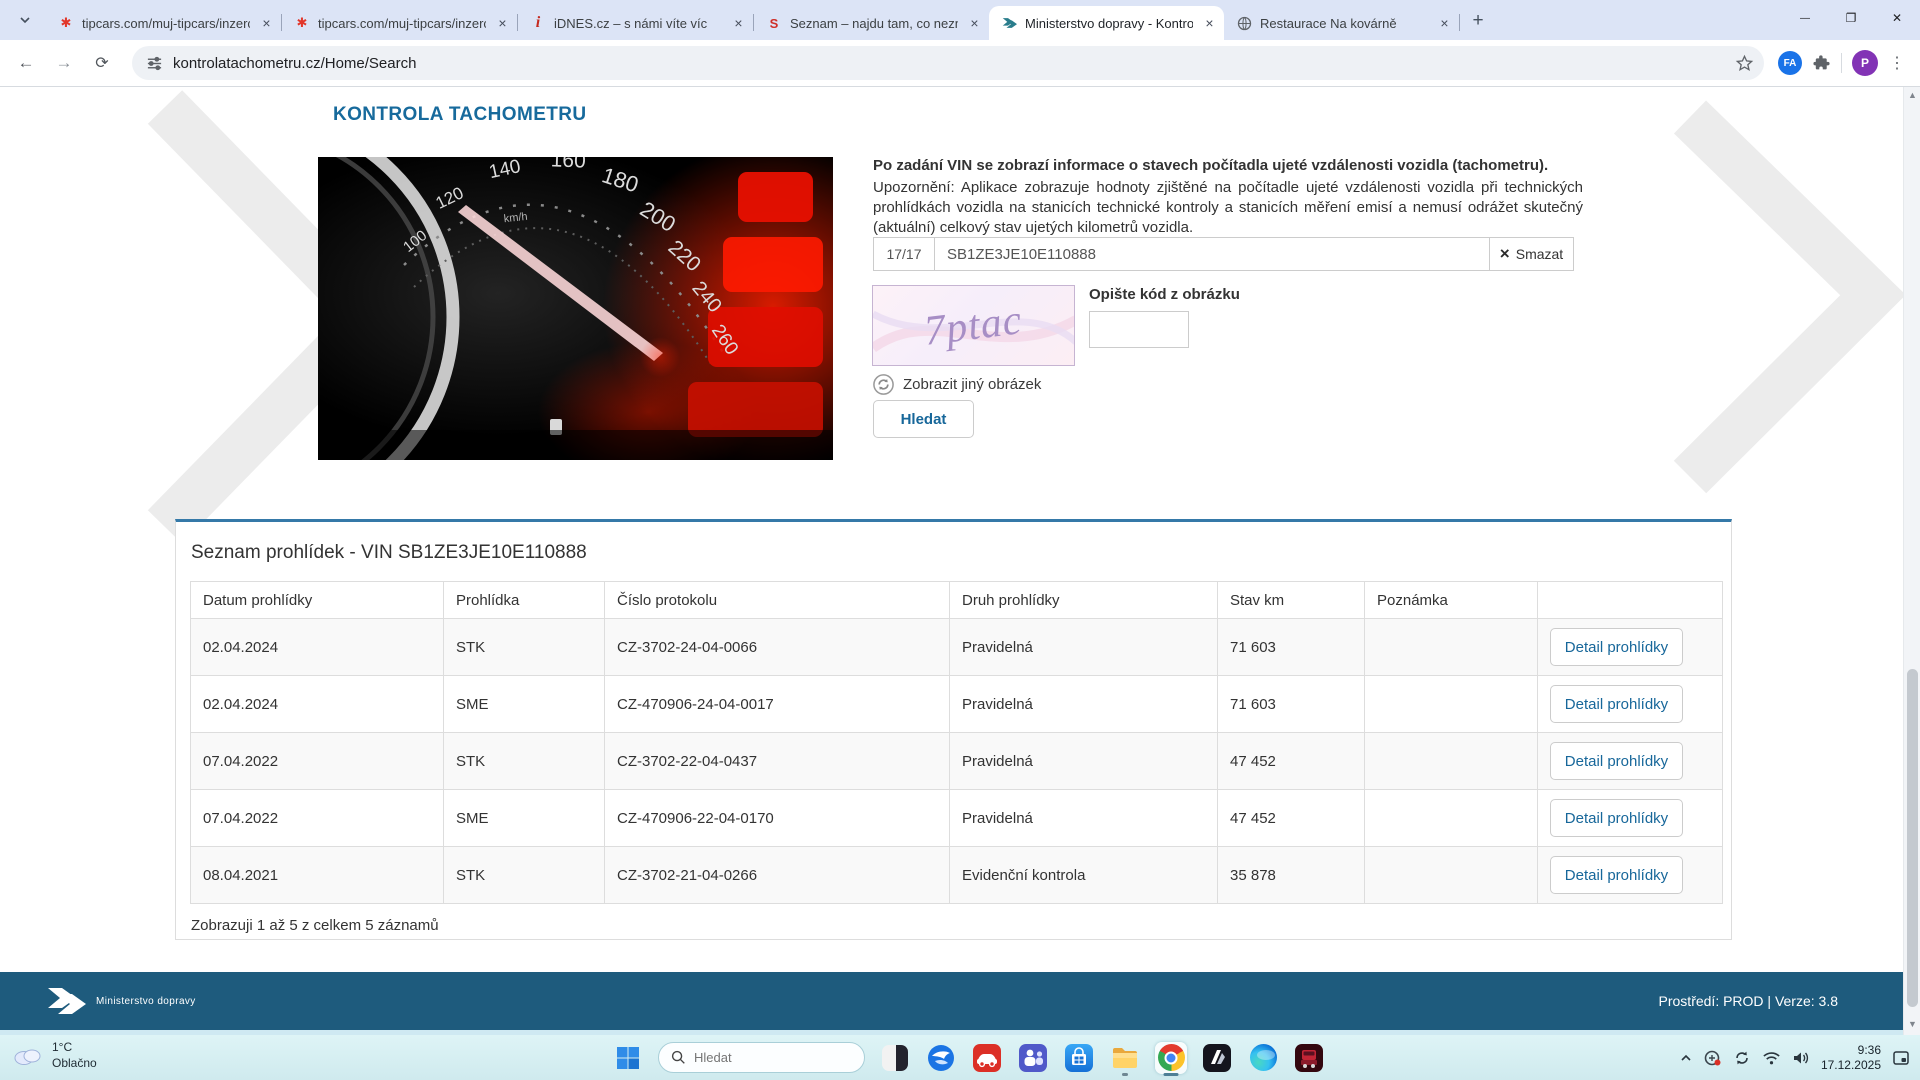 Image resolution: width=1920 pixels, height=1080 pixels. Describe the element at coordinates (524, 600) in the screenshot. I see `col-prohlidka: Prohlídka` at that location.